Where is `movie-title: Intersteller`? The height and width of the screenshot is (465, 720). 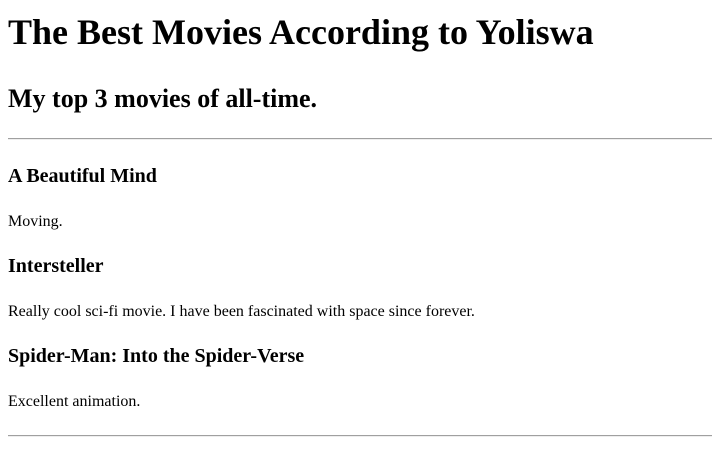 movie-title: Intersteller is located at coordinates (56, 266).